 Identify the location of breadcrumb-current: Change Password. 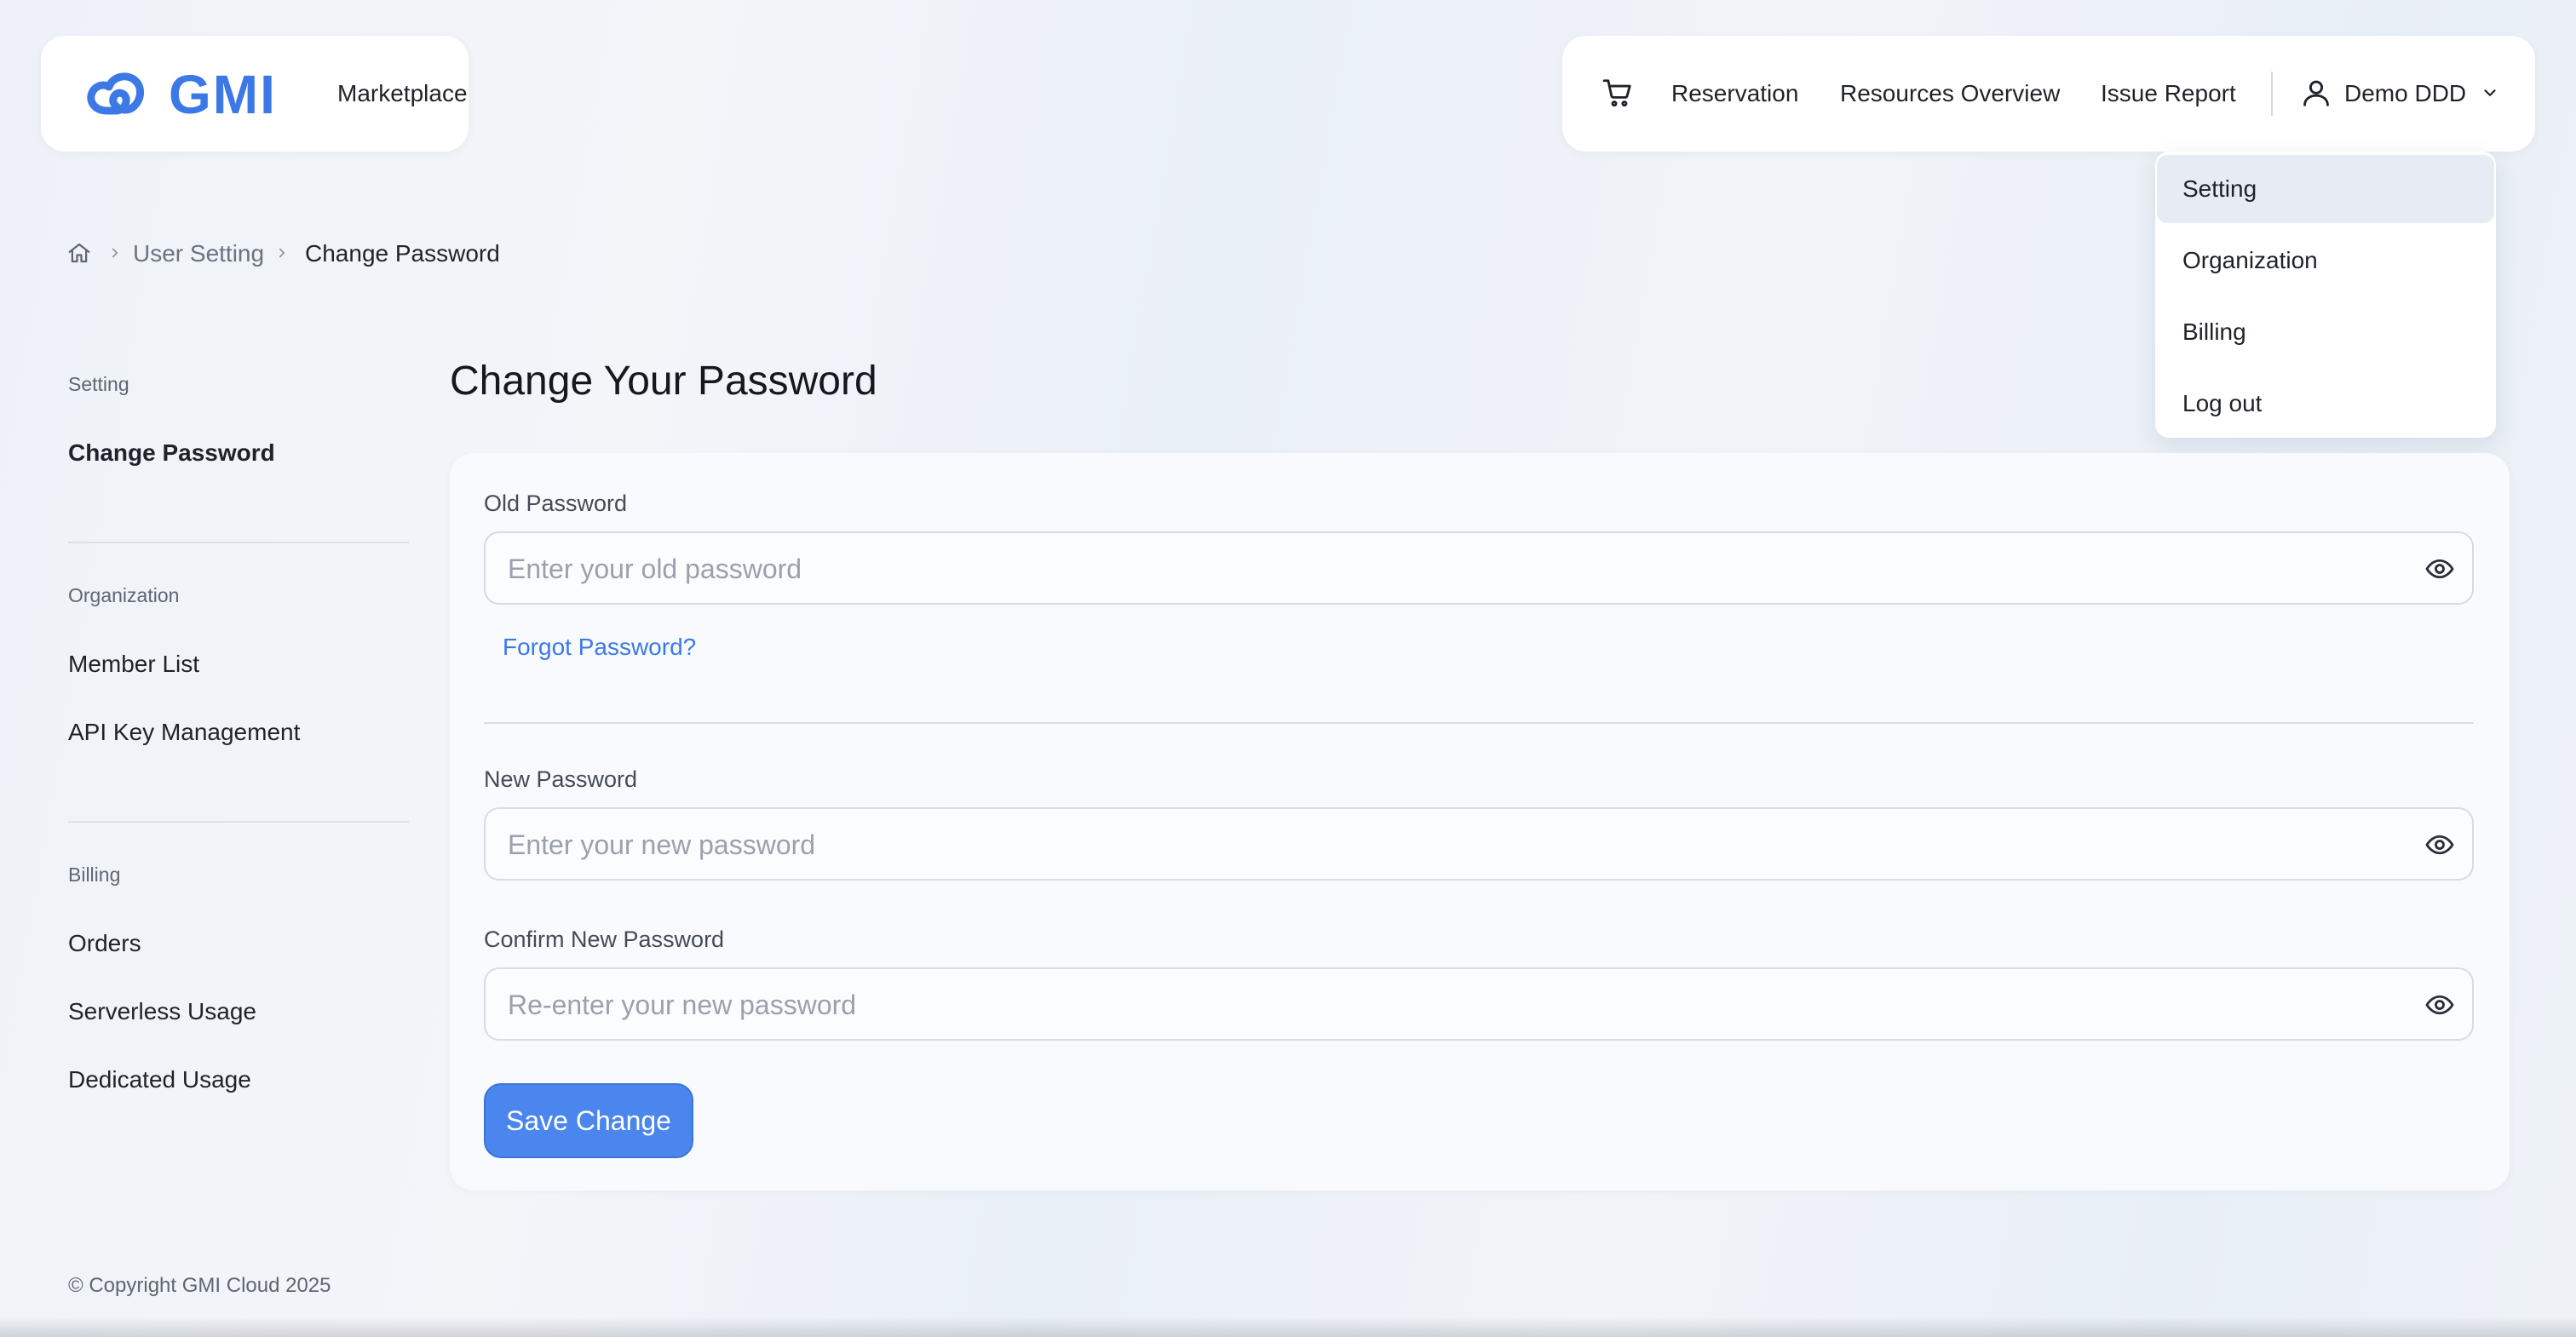
(403, 253).